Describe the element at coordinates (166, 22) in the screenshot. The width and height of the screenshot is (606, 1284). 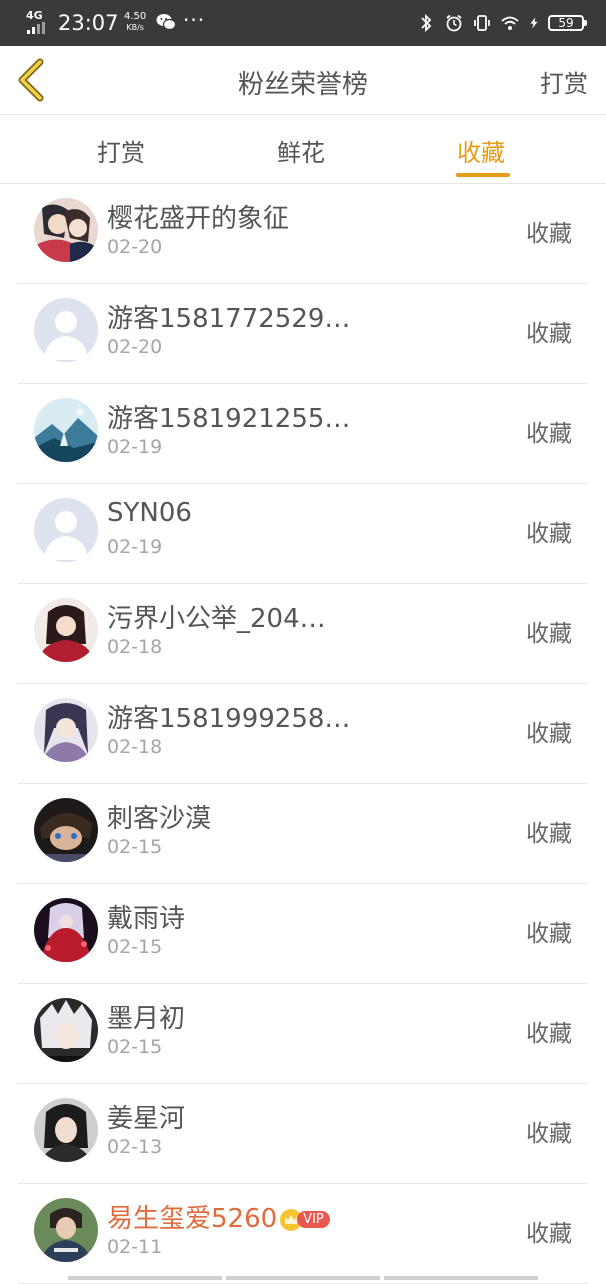
I see `wechat-icon` at that location.